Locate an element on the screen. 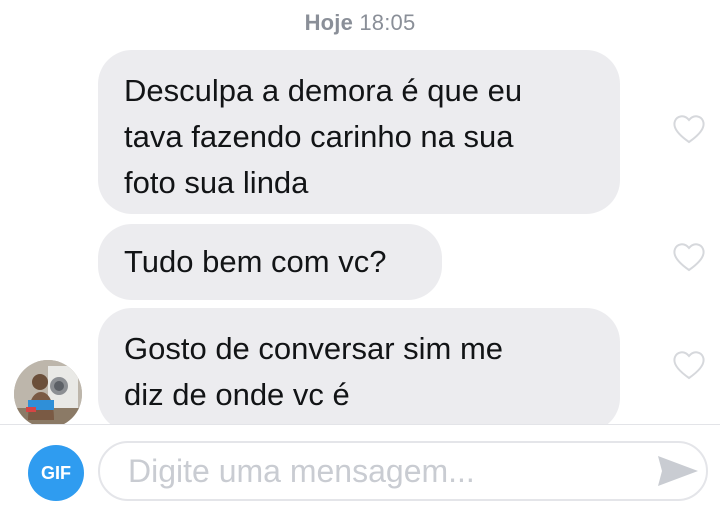 The image size is (720, 514). date-time: 18:05 is located at coordinates (387, 22).